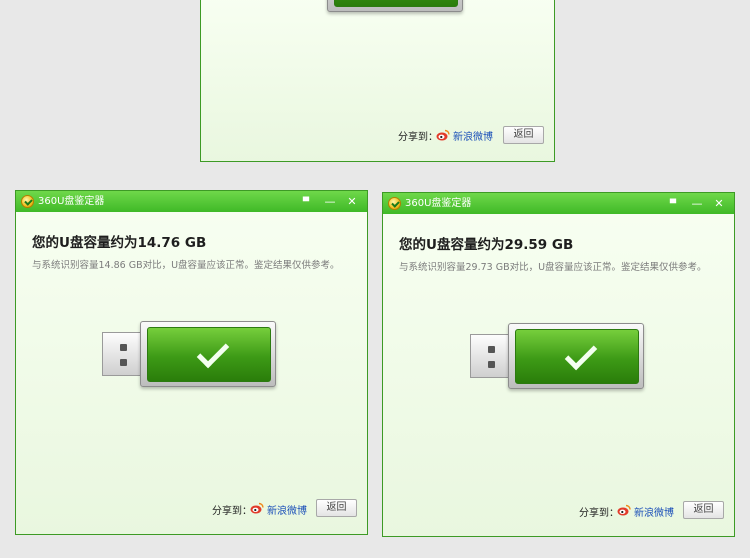 This screenshot has width=750, height=558. What do you see at coordinates (119, 243) in the screenshot?
I see `capacity-heading: 您的U盘容量约为14.76 GB` at bounding box center [119, 243].